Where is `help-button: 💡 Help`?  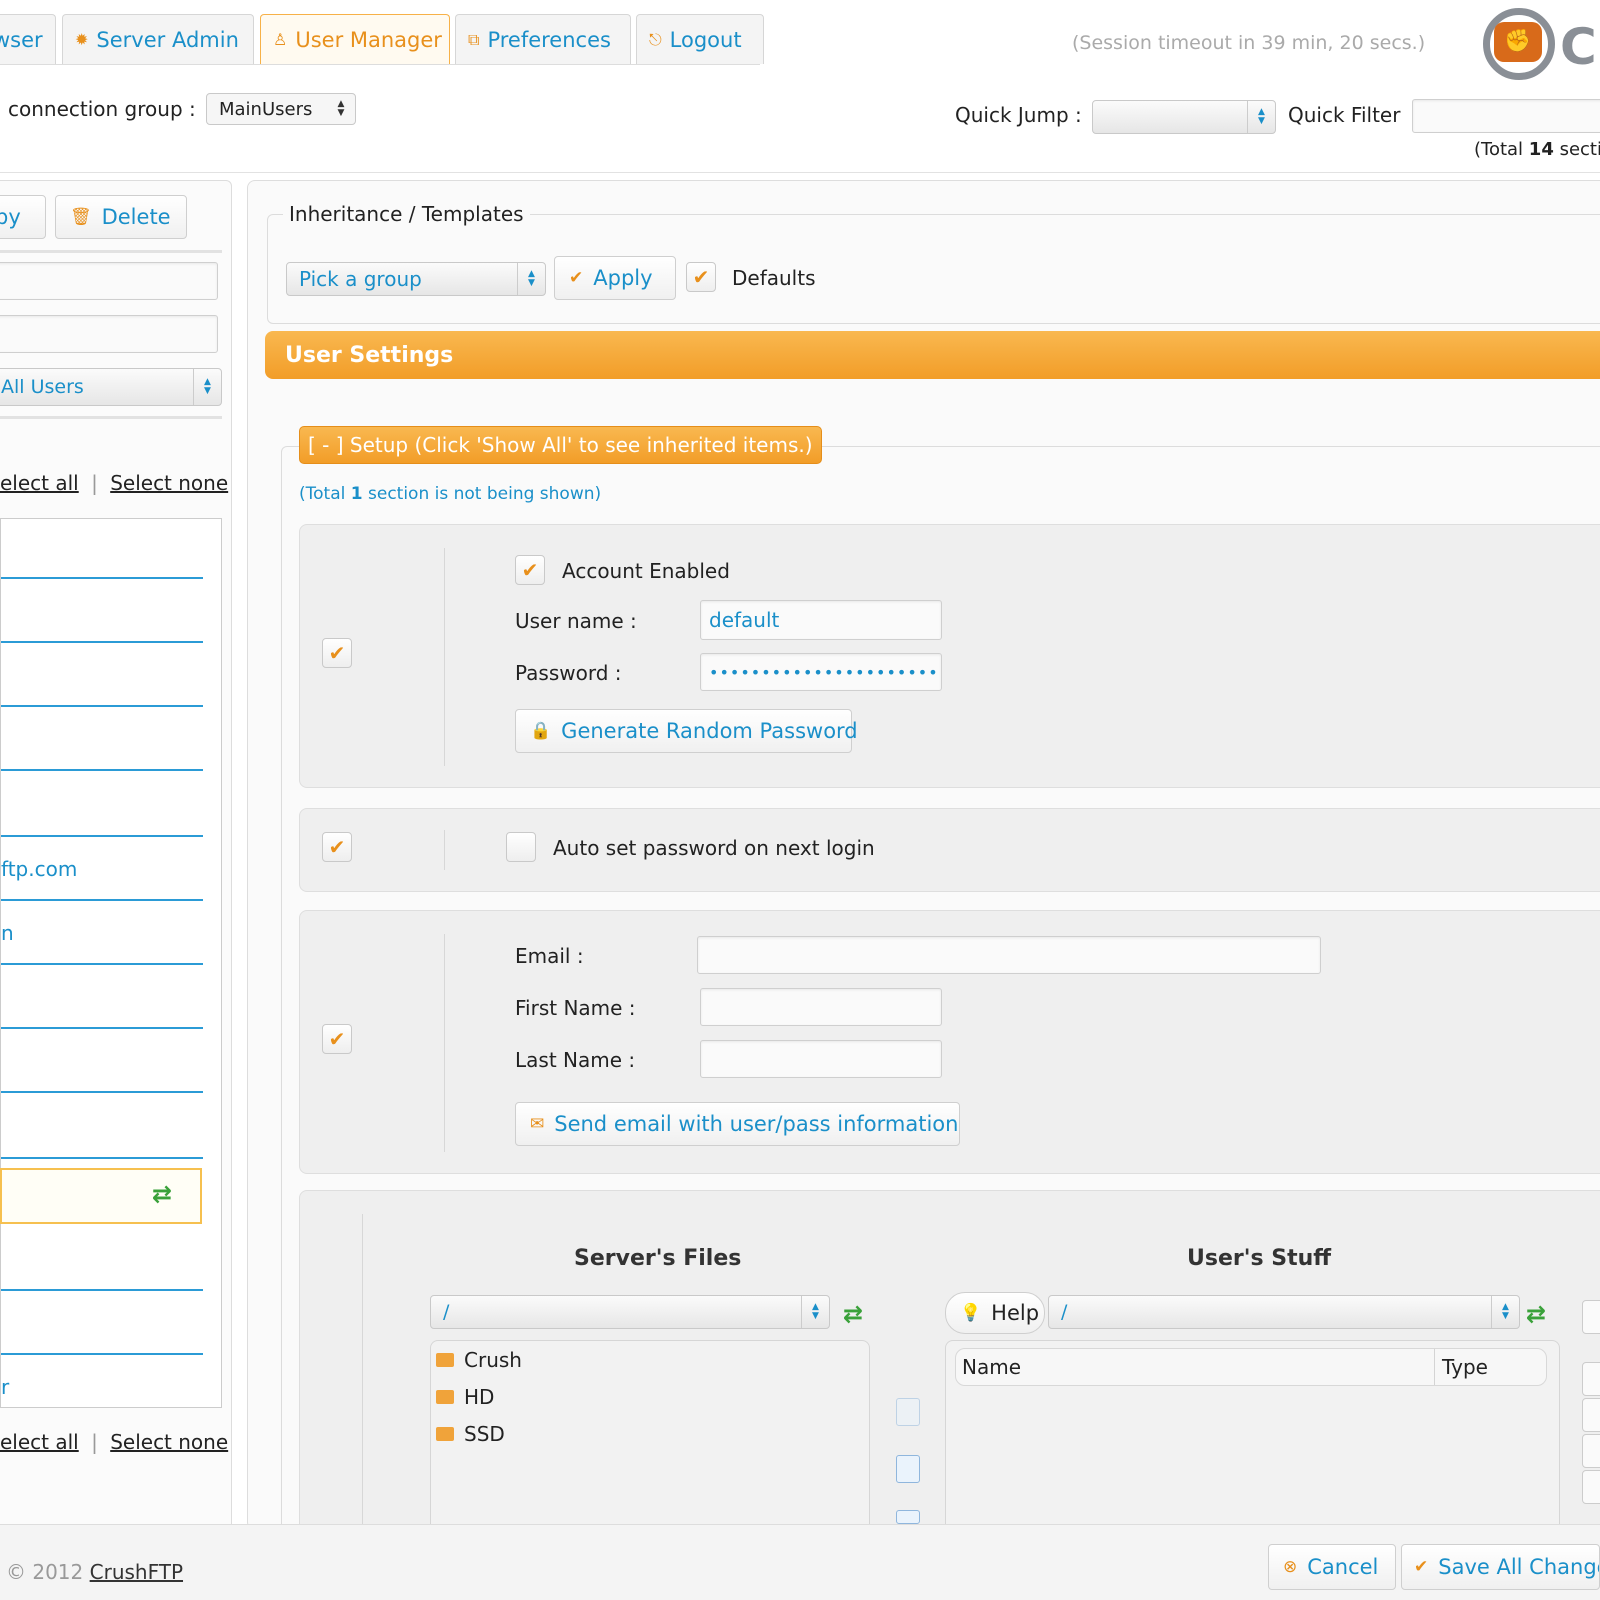
help-button: 💡 Help is located at coordinates (995, 1313).